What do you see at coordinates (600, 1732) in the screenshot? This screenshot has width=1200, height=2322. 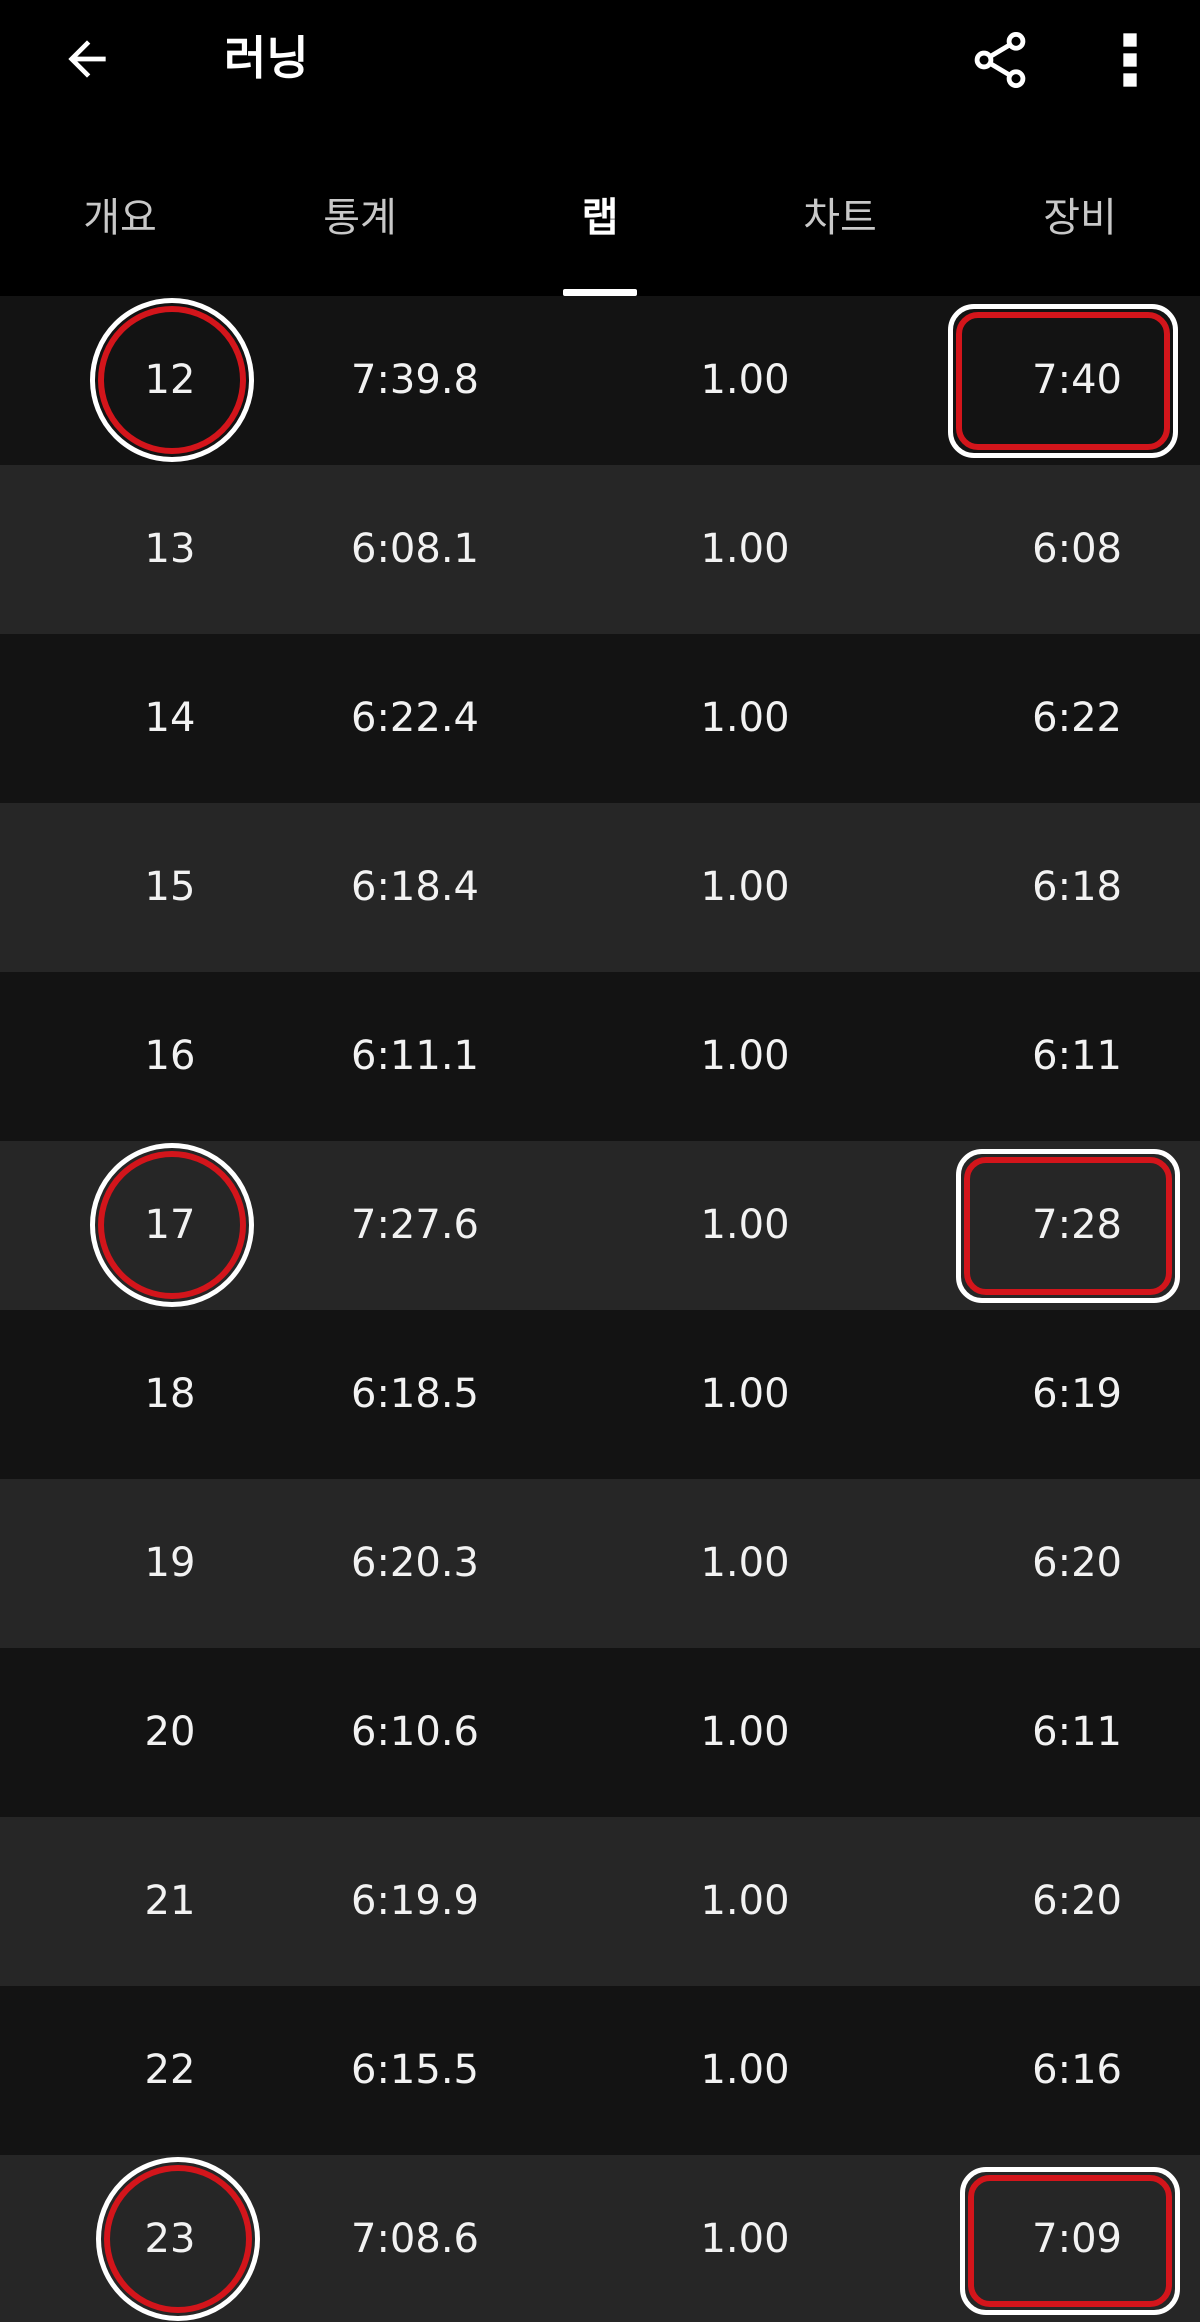 I see `table-row: 20 6:10.6 1.00 6:11` at bounding box center [600, 1732].